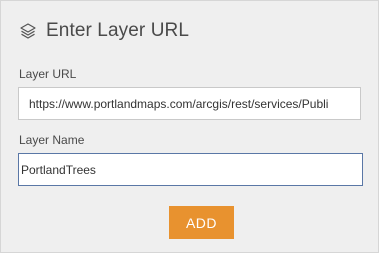 This screenshot has height=253, width=379. What do you see at coordinates (189, 103) in the screenshot?
I see `layer-url-input` at bounding box center [189, 103].